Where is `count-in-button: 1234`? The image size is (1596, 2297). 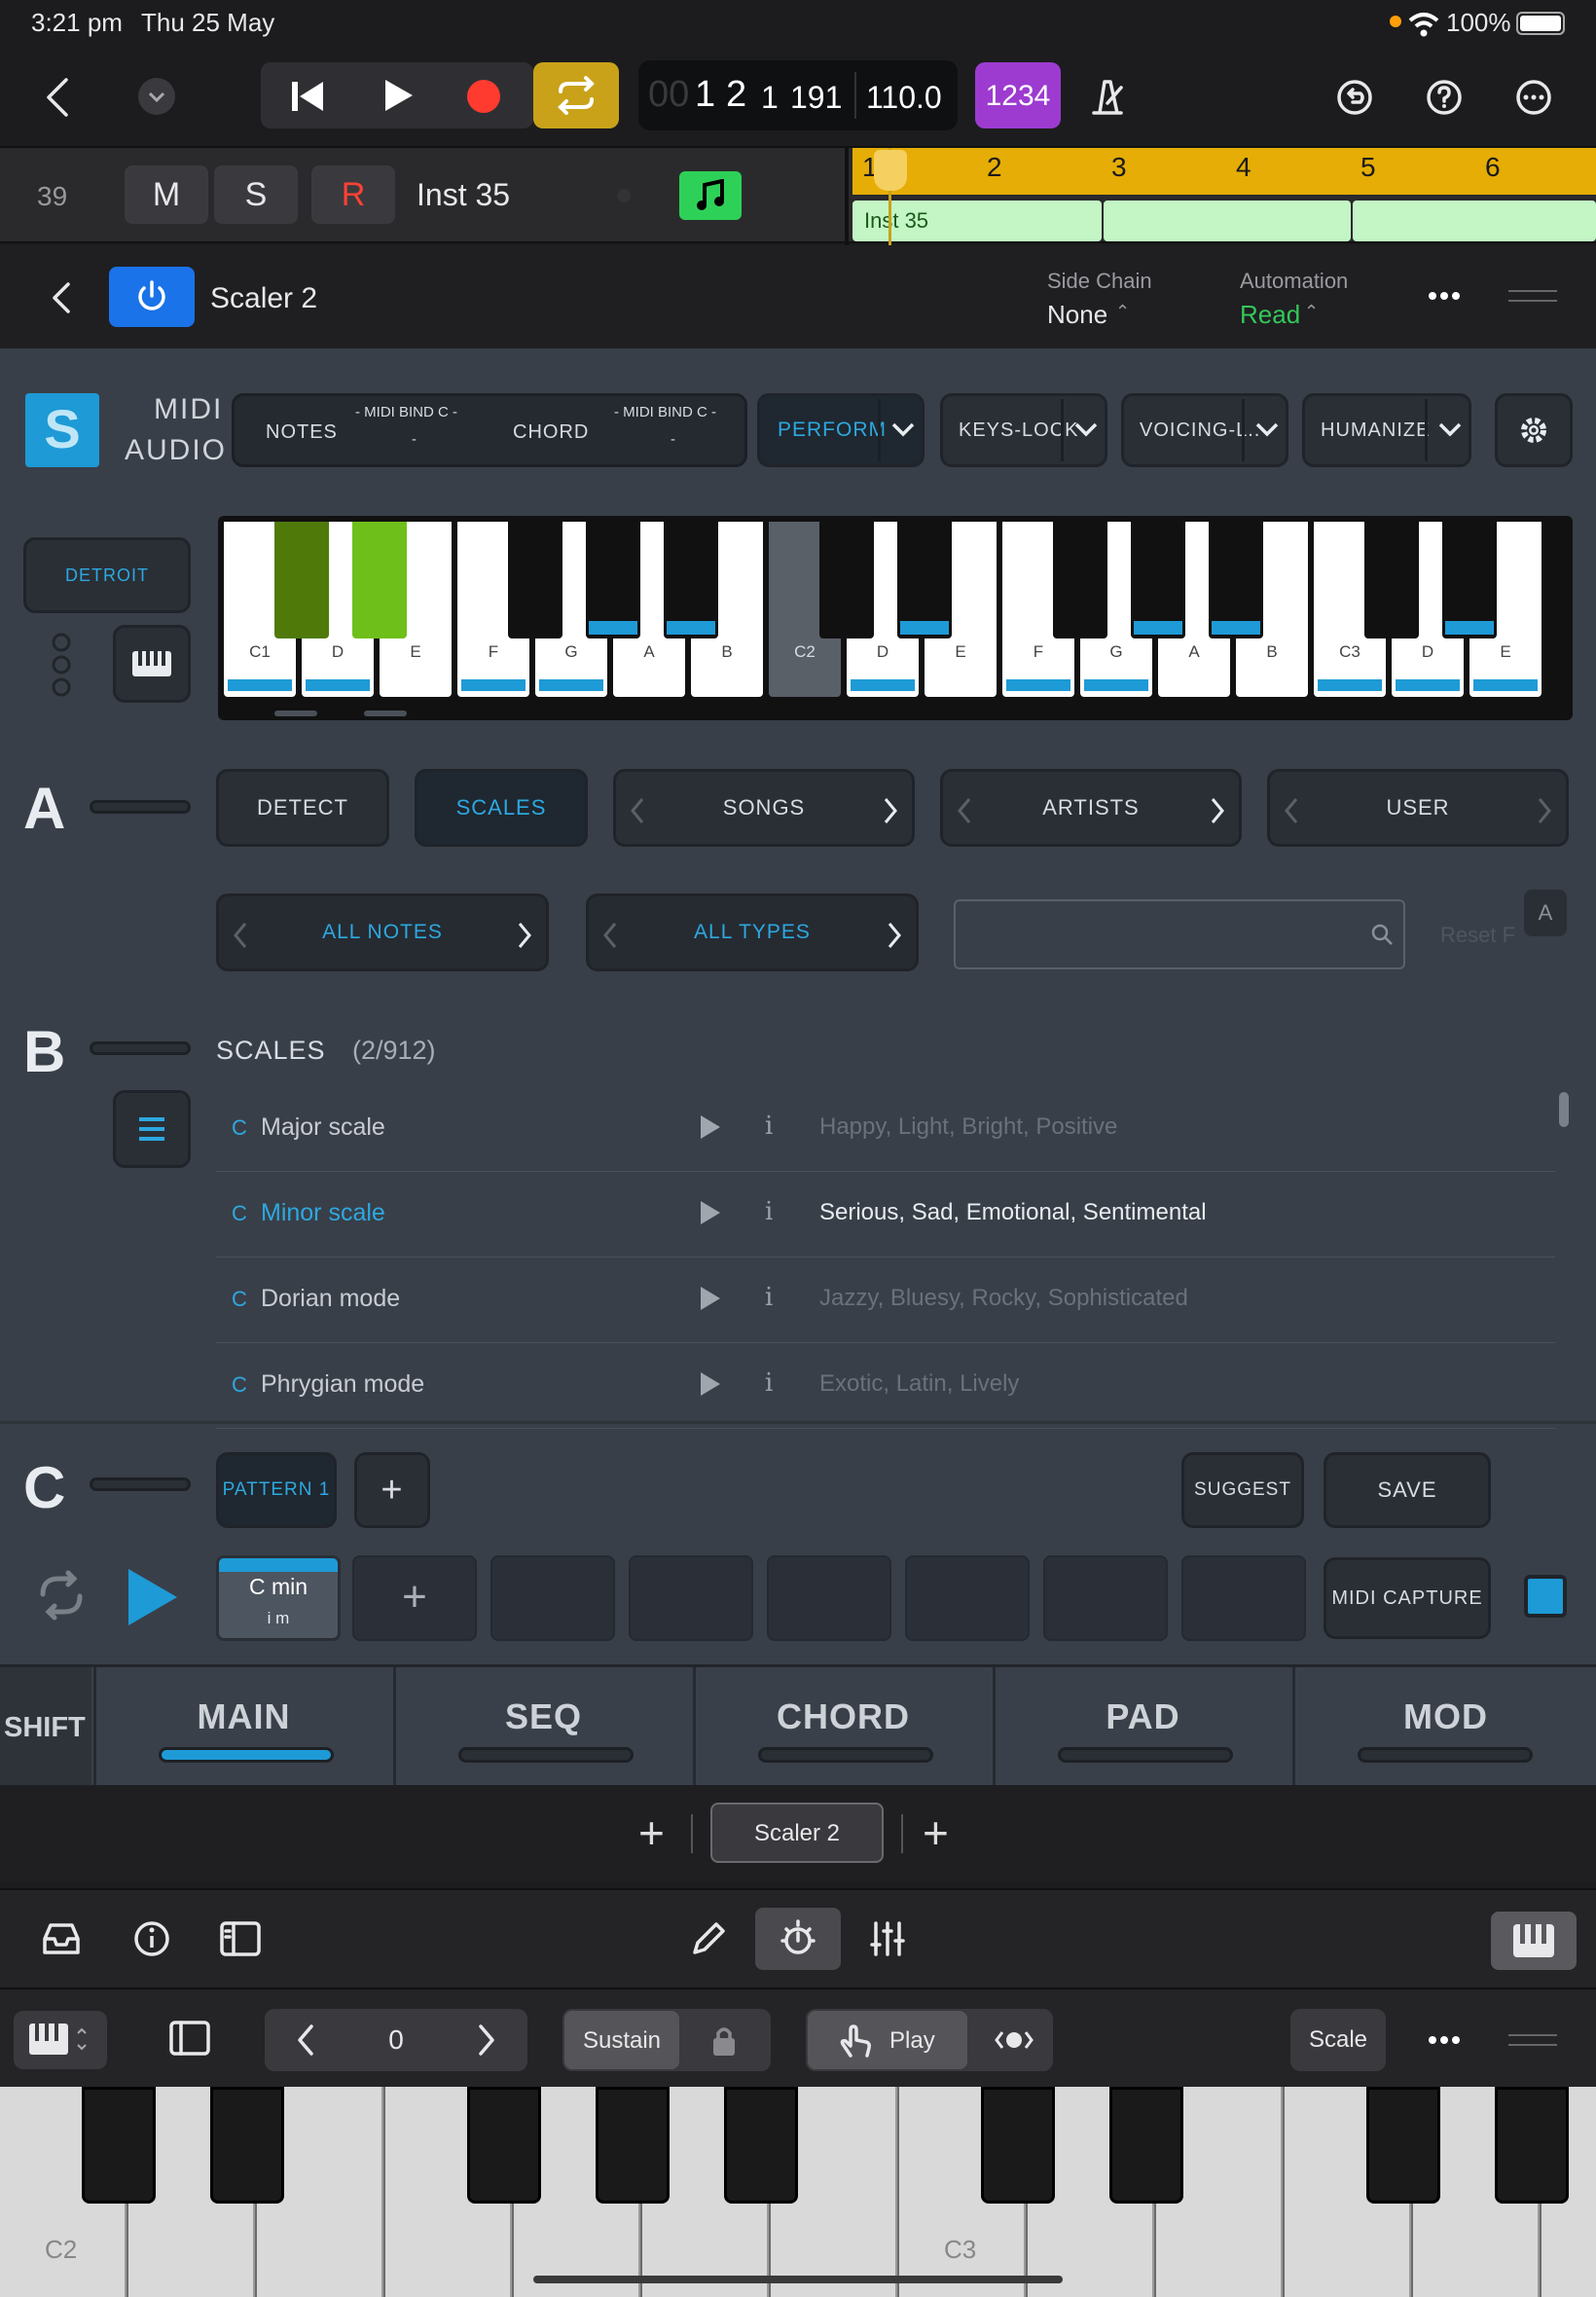 count-in-button: 1234 is located at coordinates (1018, 95).